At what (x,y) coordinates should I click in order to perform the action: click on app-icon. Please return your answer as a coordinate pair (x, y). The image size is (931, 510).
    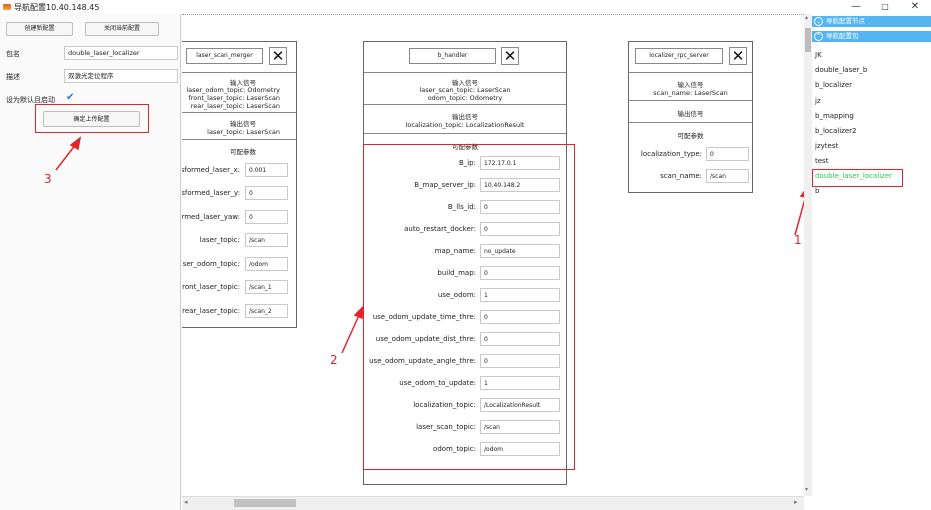
    Looking at the image, I should click on (7, 7).